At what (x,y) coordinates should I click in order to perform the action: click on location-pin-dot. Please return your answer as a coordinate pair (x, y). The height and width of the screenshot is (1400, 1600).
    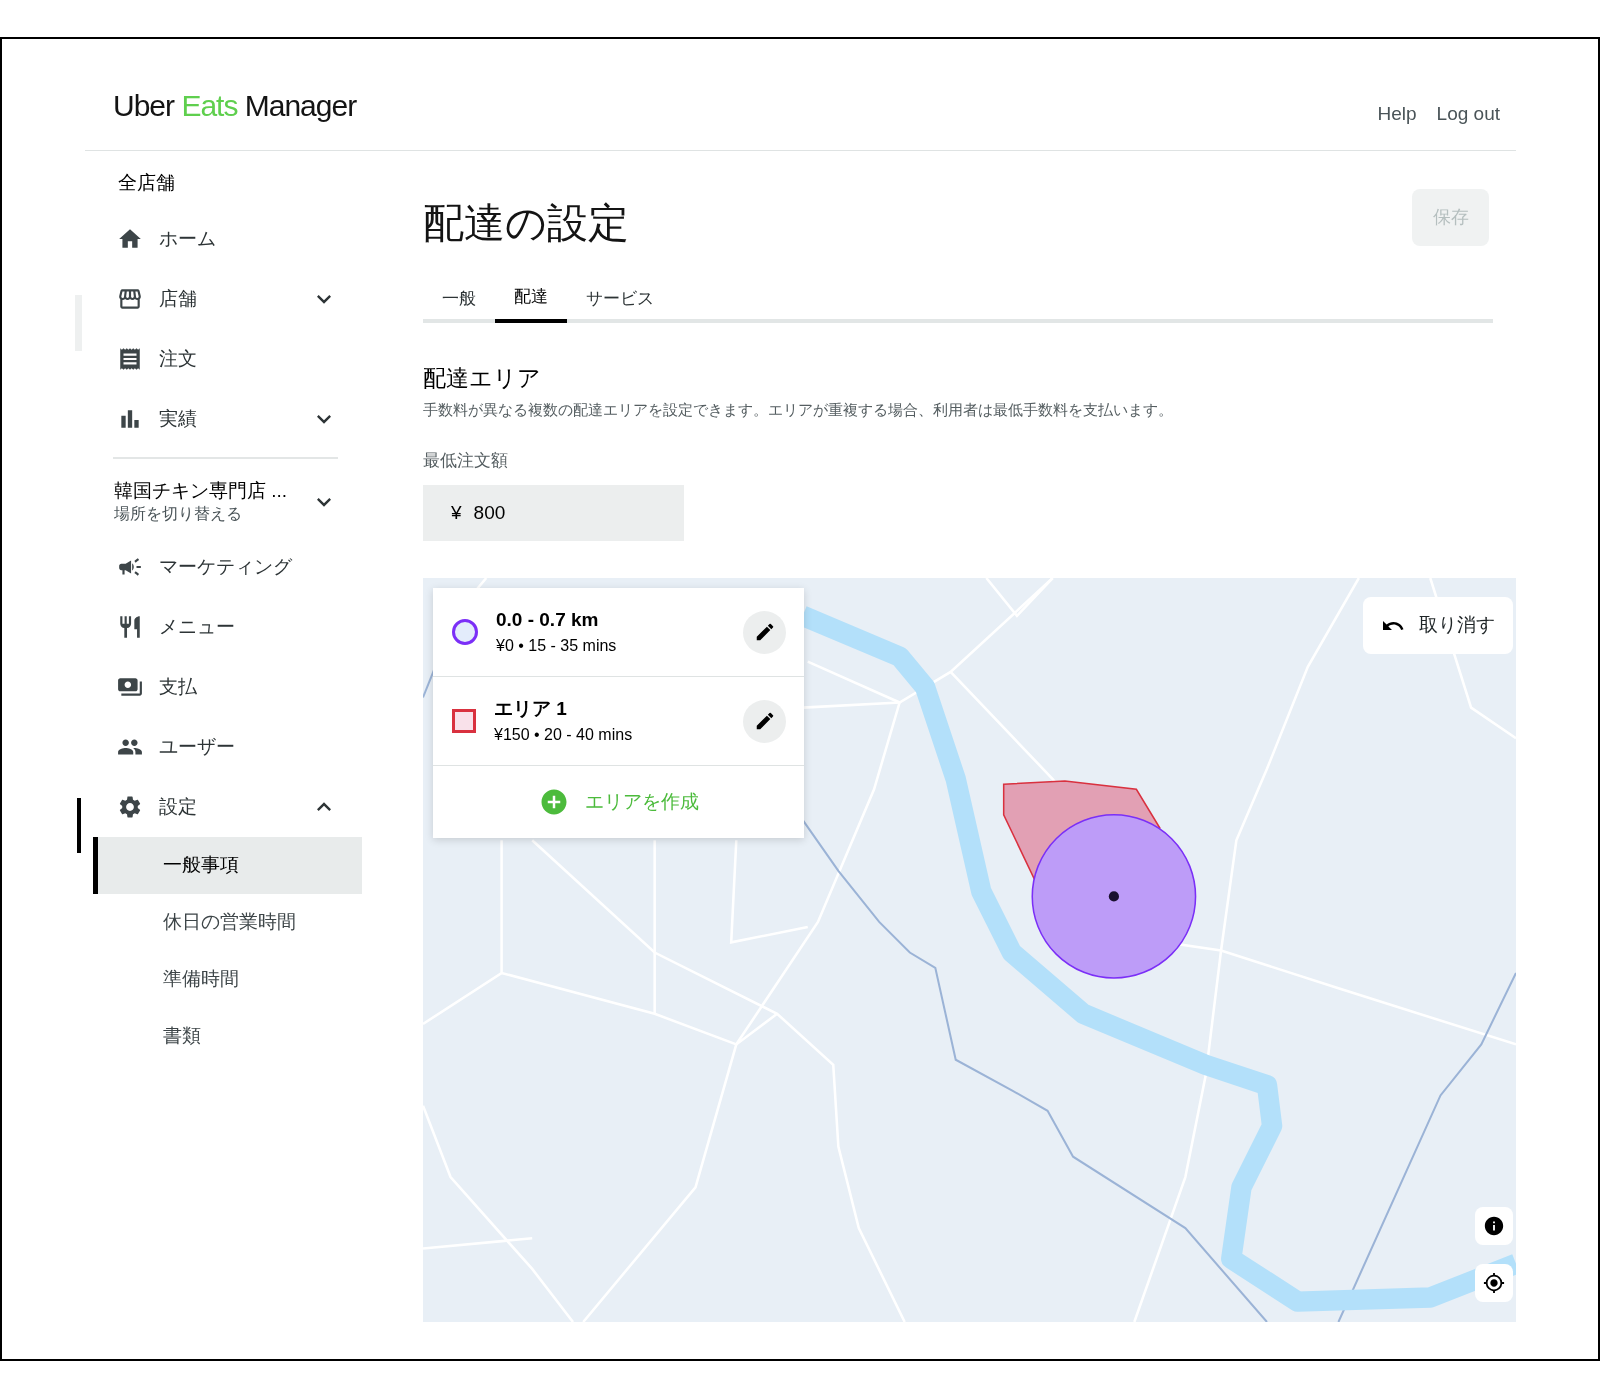
    Looking at the image, I should click on (1113, 896).